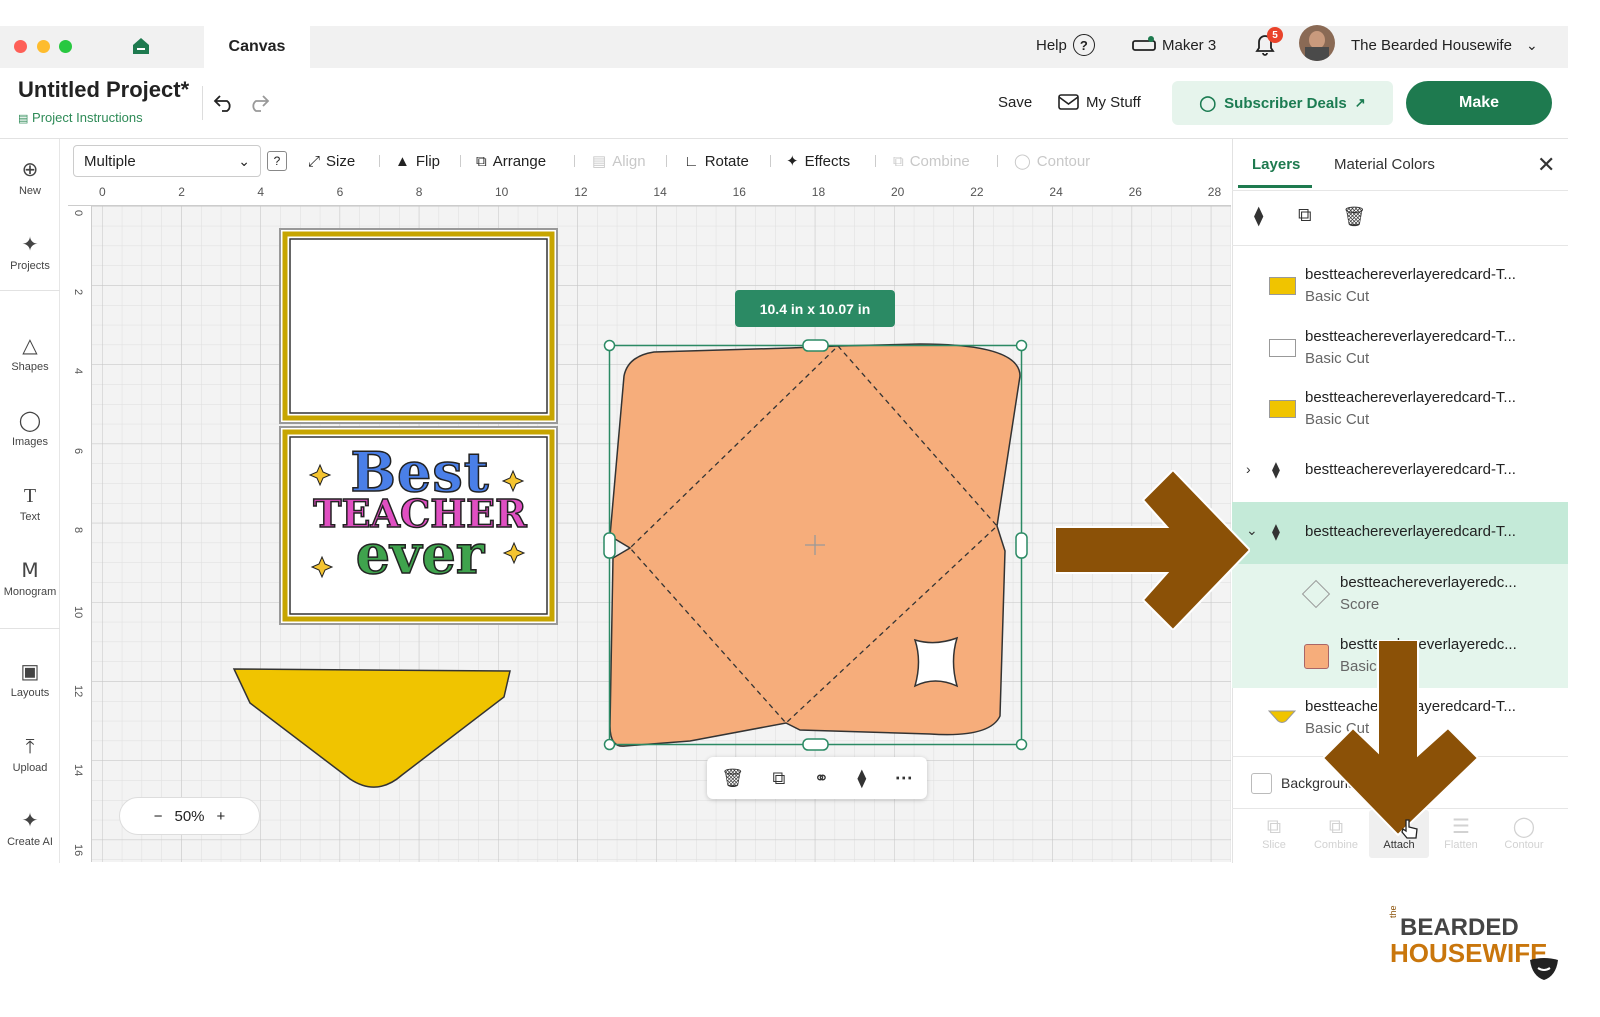 This screenshot has height=1017, width=1600. I want to click on zoom-control: − 50% +, so click(189, 816).